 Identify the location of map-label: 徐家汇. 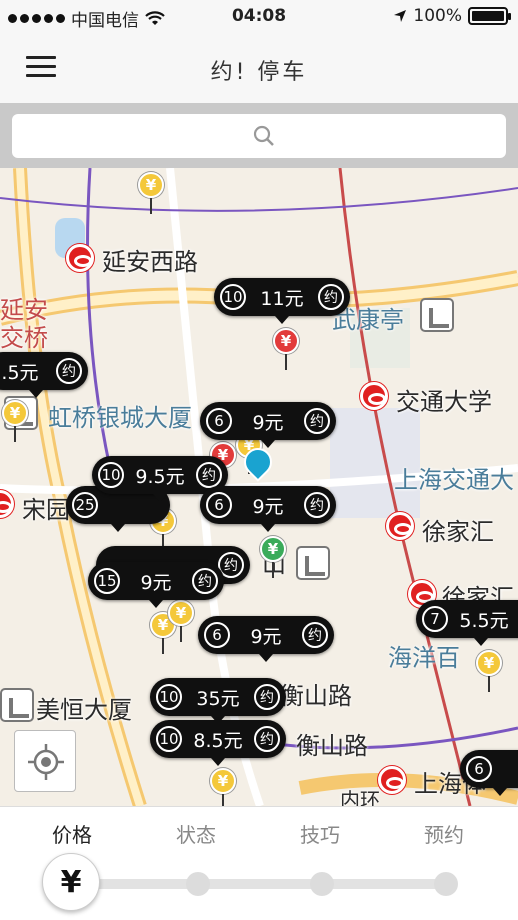
(458, 532).